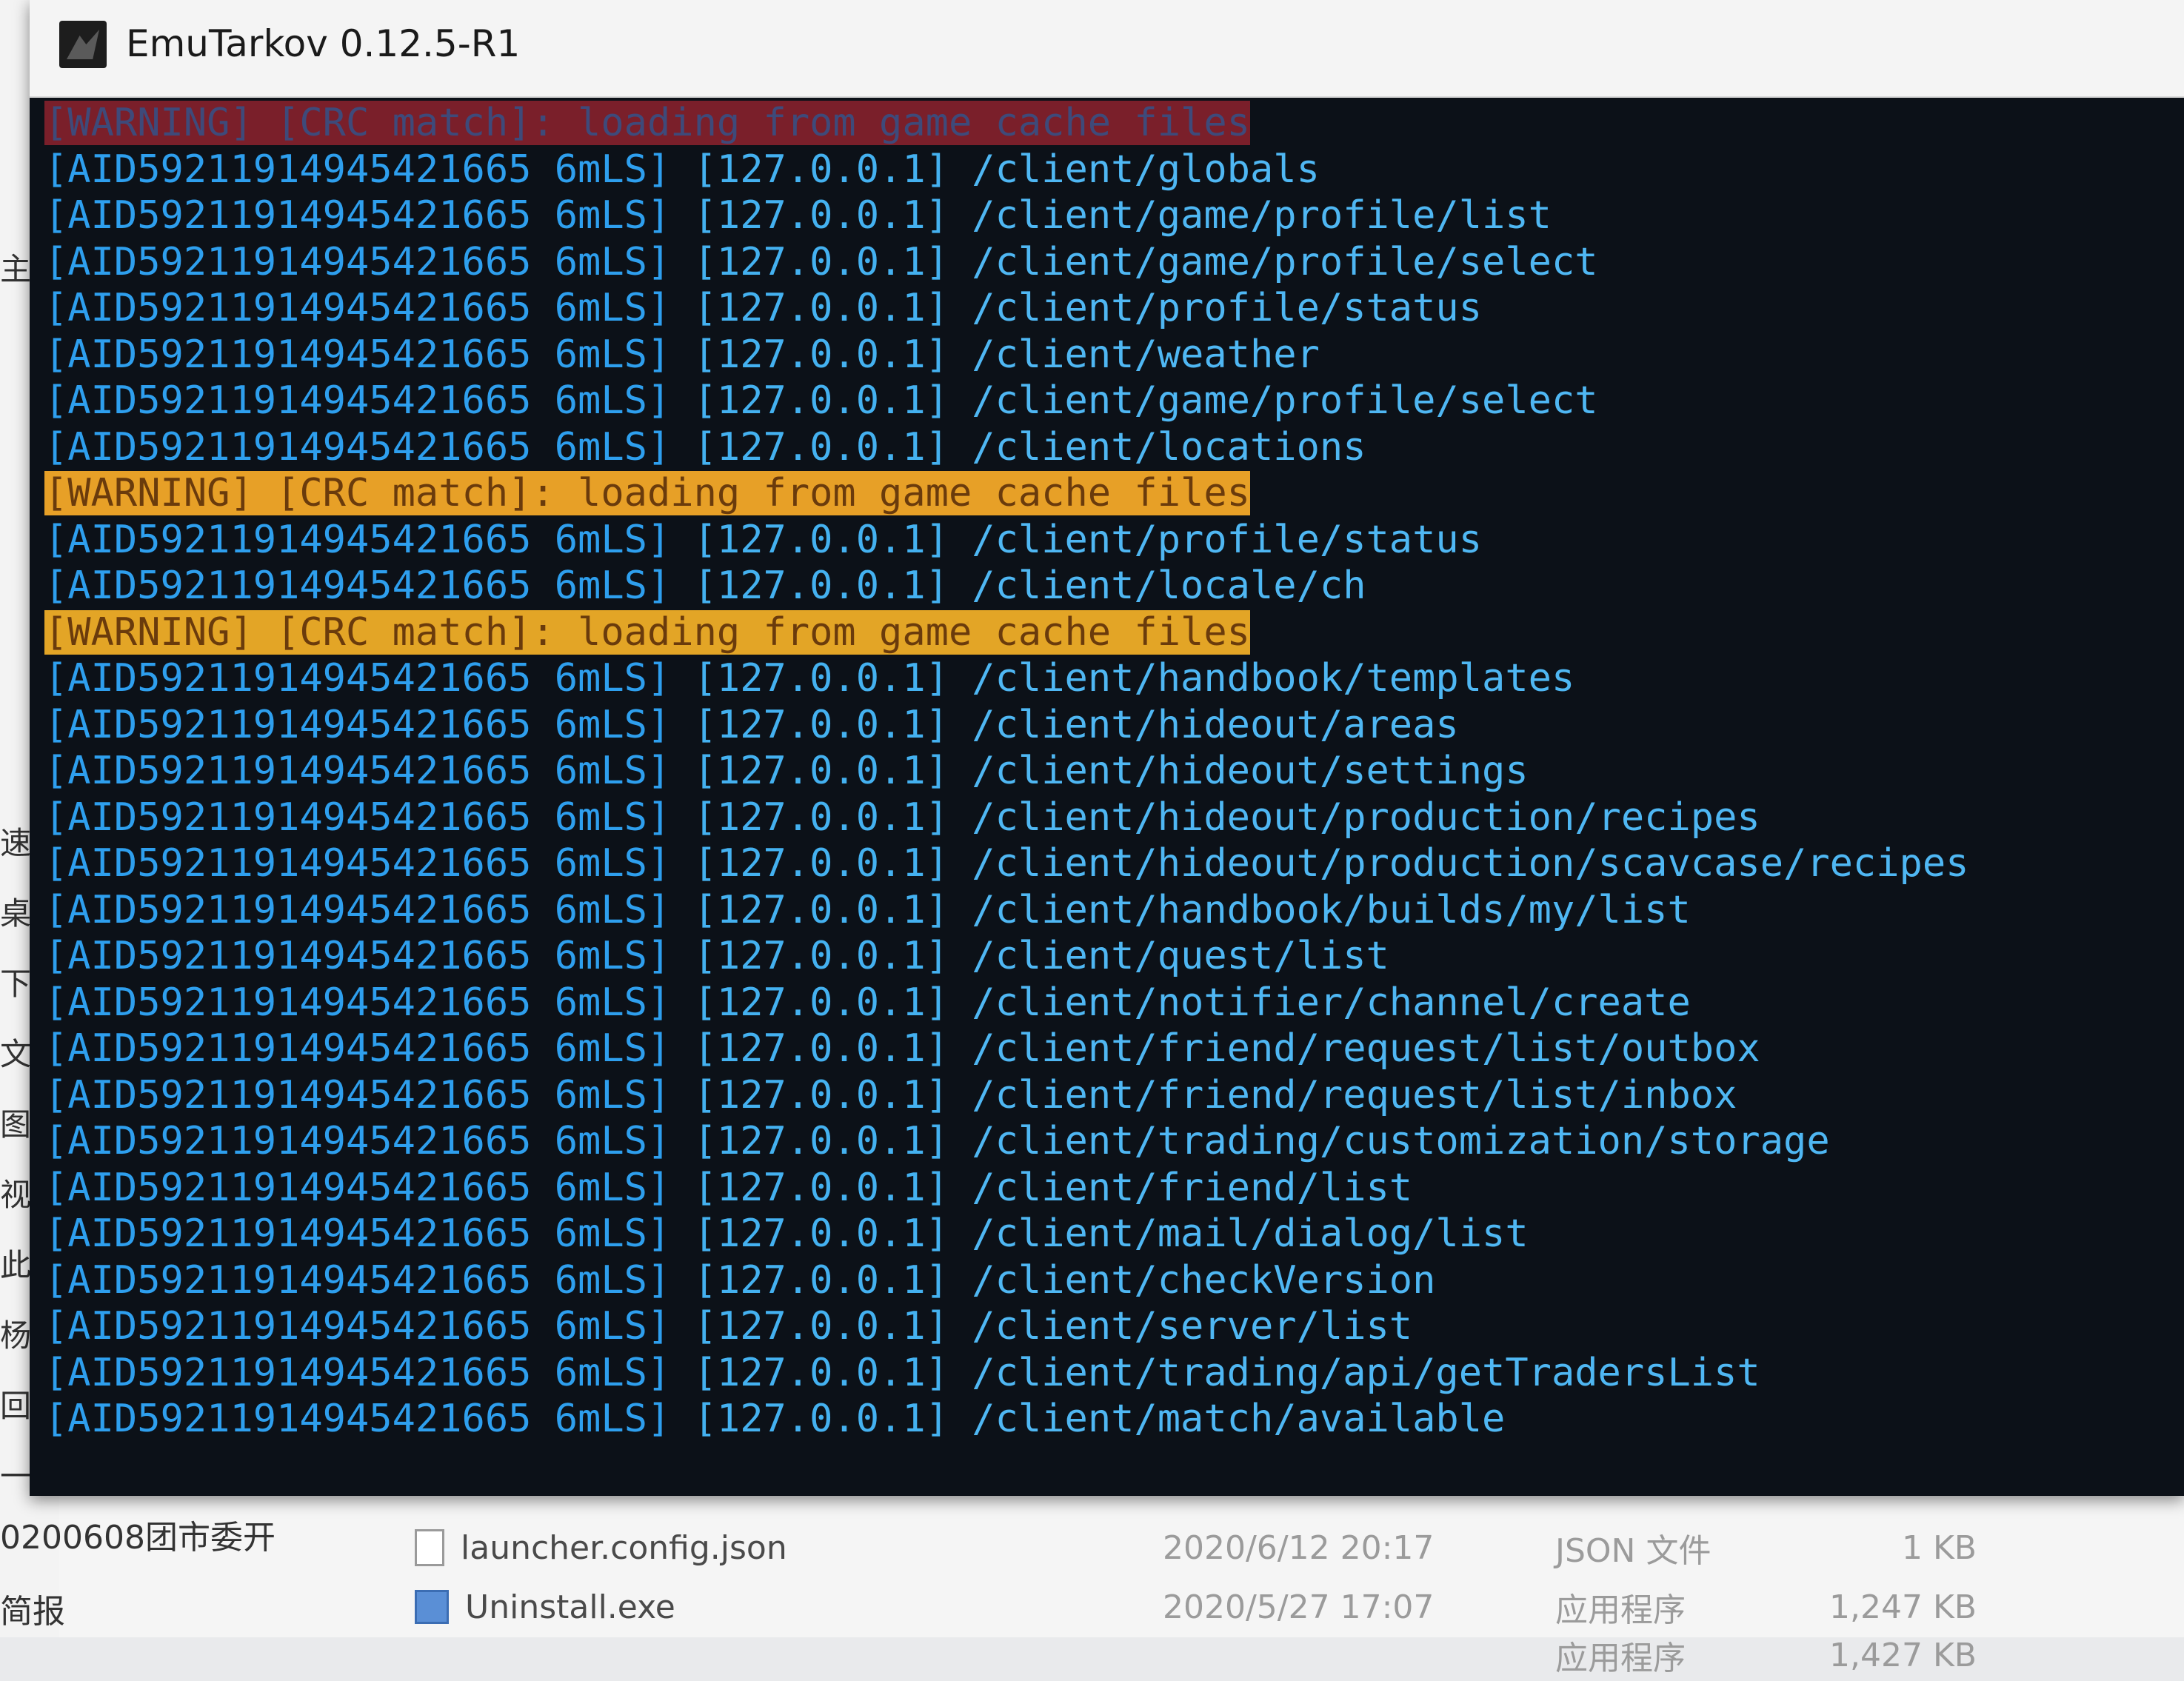 The width and height of the screenshot is (2184, 1681). Describe the element at coordinates (32, 1608) in the screenshot. I see `sidebar-folder-label: 简报` at that location.